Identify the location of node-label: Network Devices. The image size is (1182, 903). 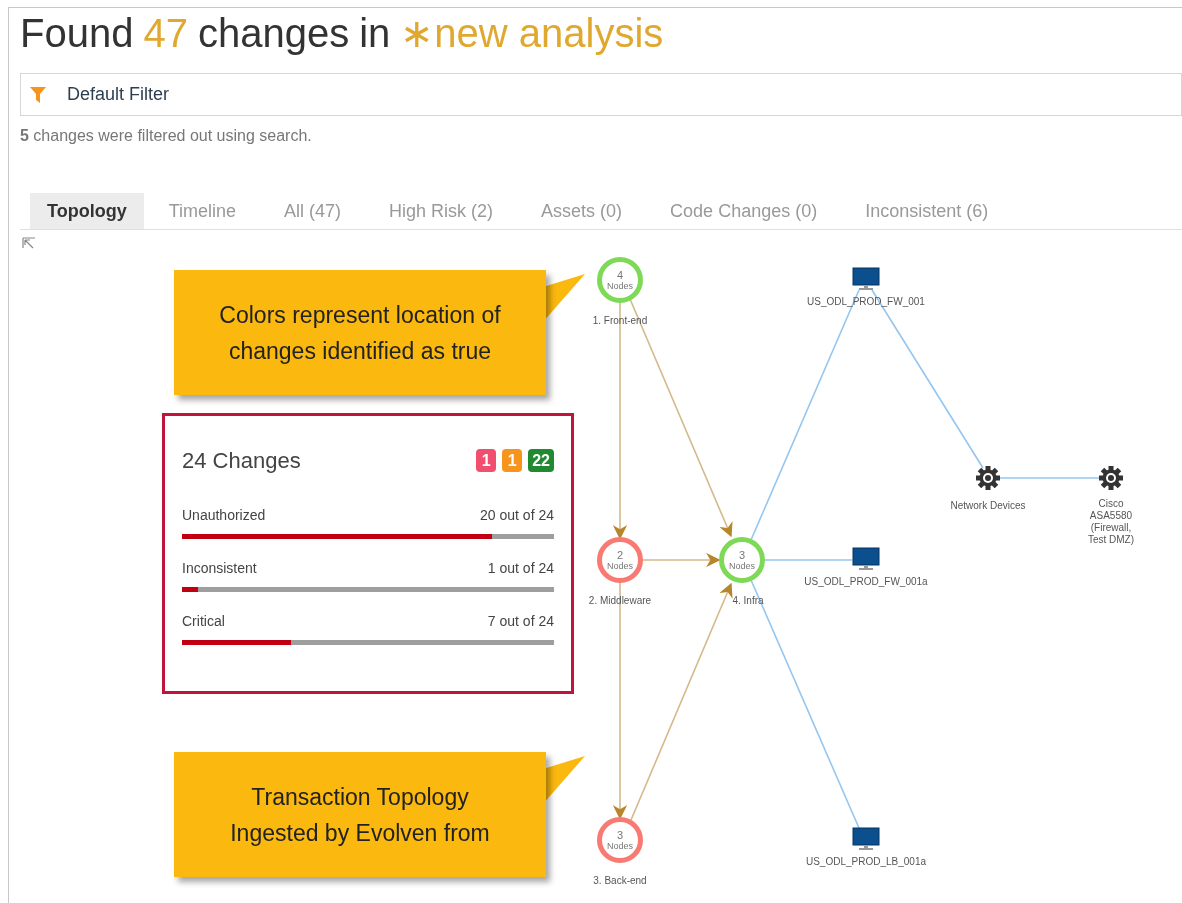
(988, 506).